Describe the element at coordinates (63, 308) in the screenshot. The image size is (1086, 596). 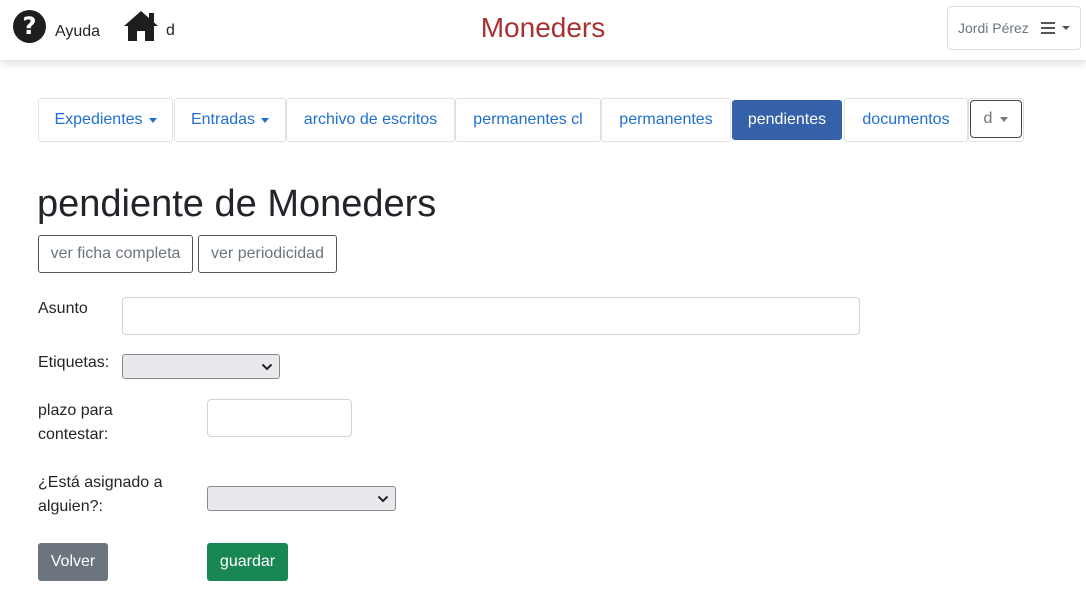
I see `subject-label: Asunto` at that location.